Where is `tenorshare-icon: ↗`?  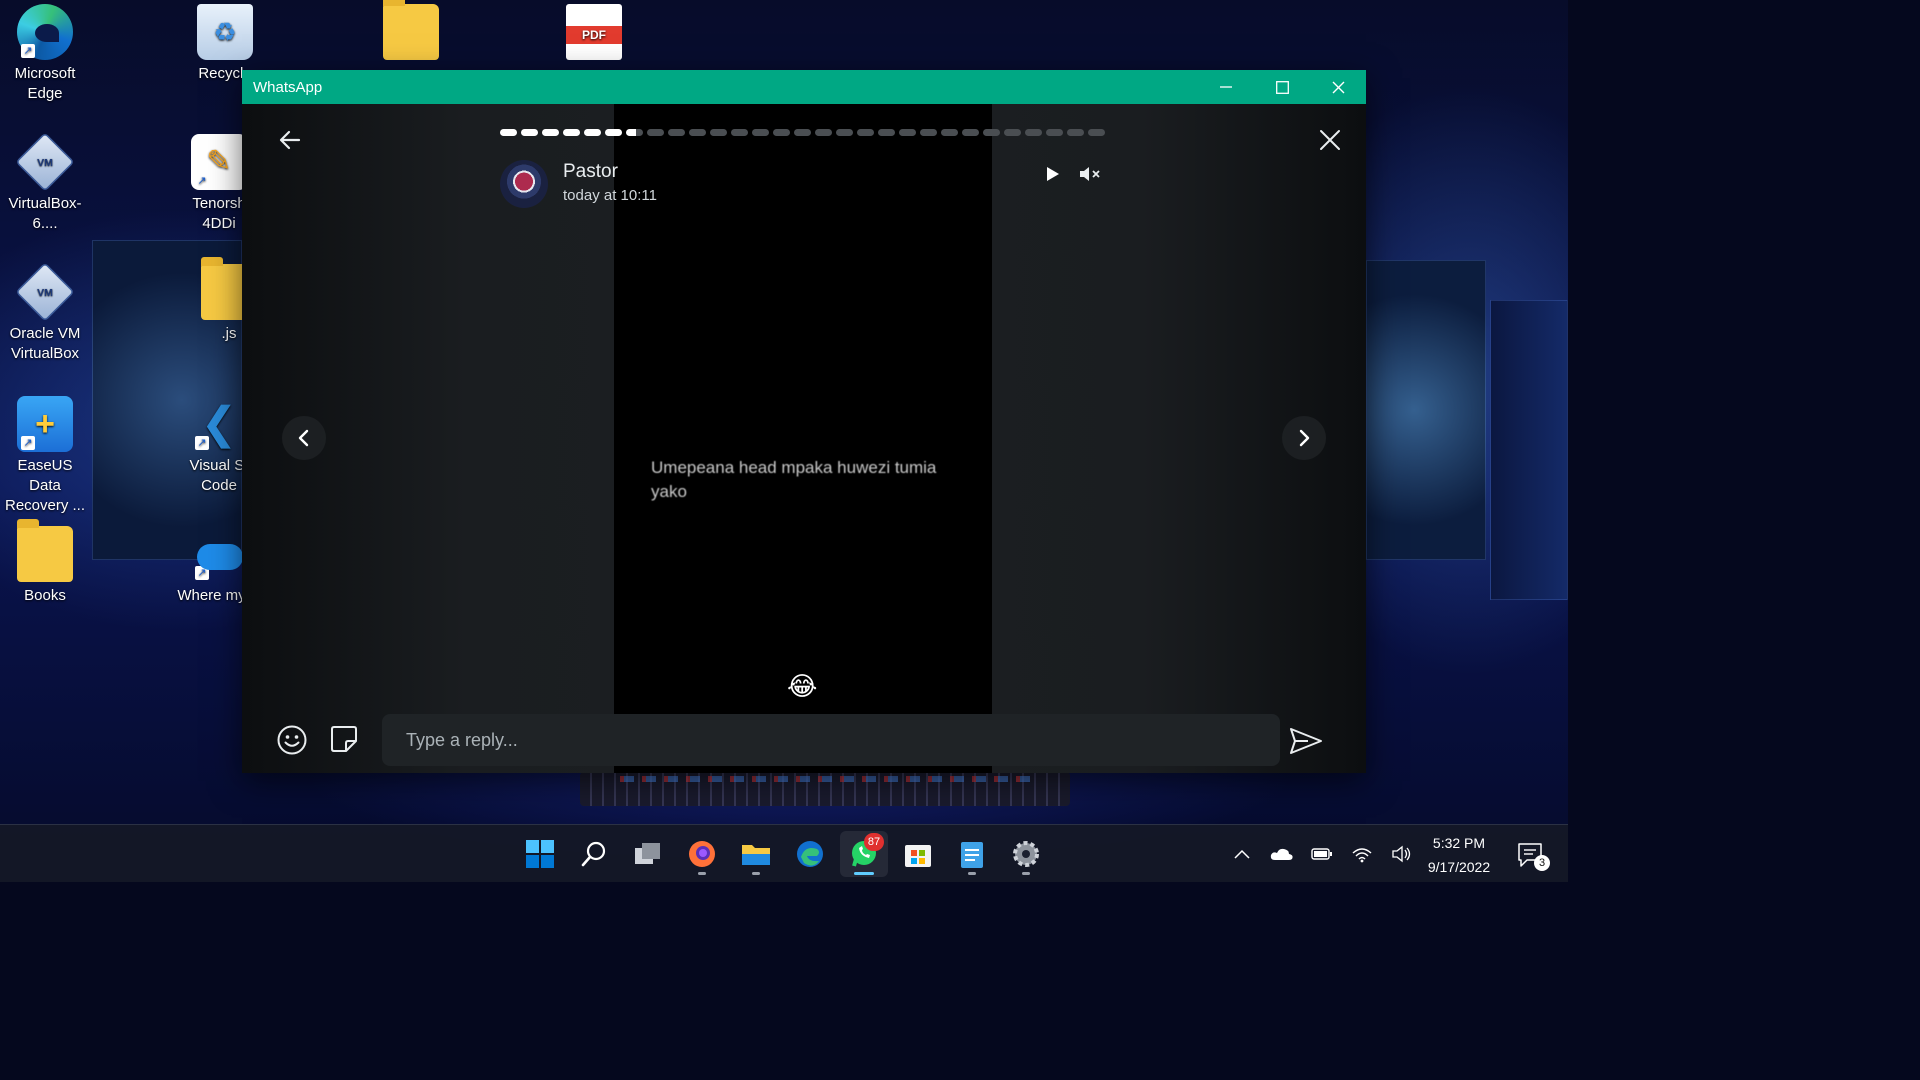
tenorshare-icon: ↗ is located at coordinates (219, 162).